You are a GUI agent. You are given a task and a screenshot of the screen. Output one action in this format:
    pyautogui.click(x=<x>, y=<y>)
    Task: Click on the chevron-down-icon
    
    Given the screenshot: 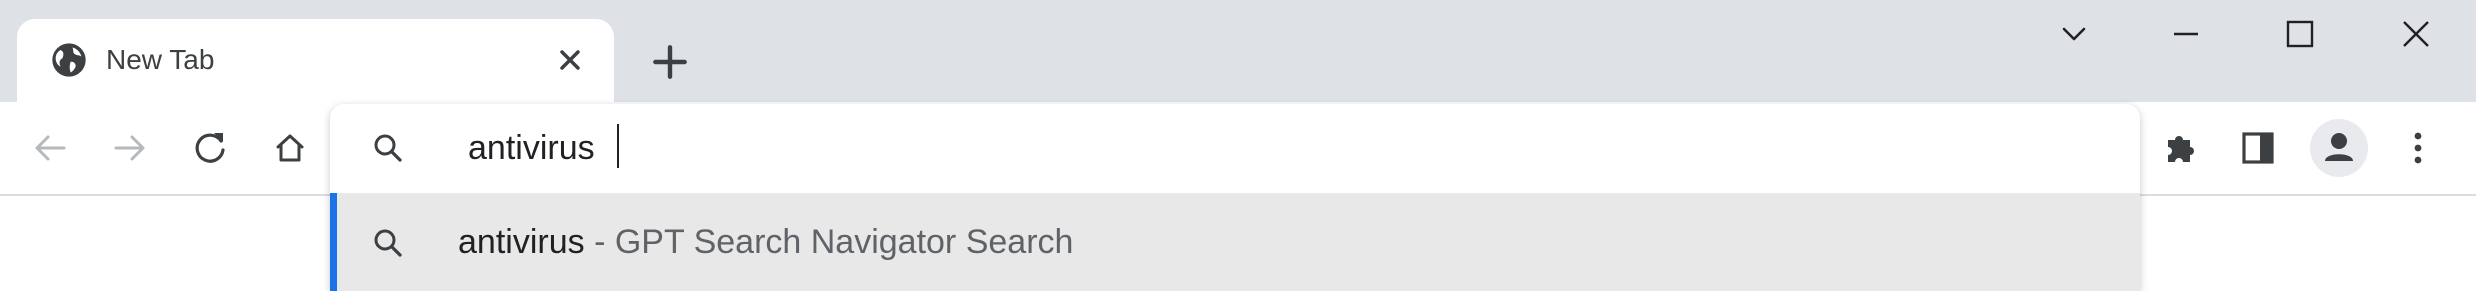 What is the action you would take?
    pyautogui.click(x=2074, y=34)
    